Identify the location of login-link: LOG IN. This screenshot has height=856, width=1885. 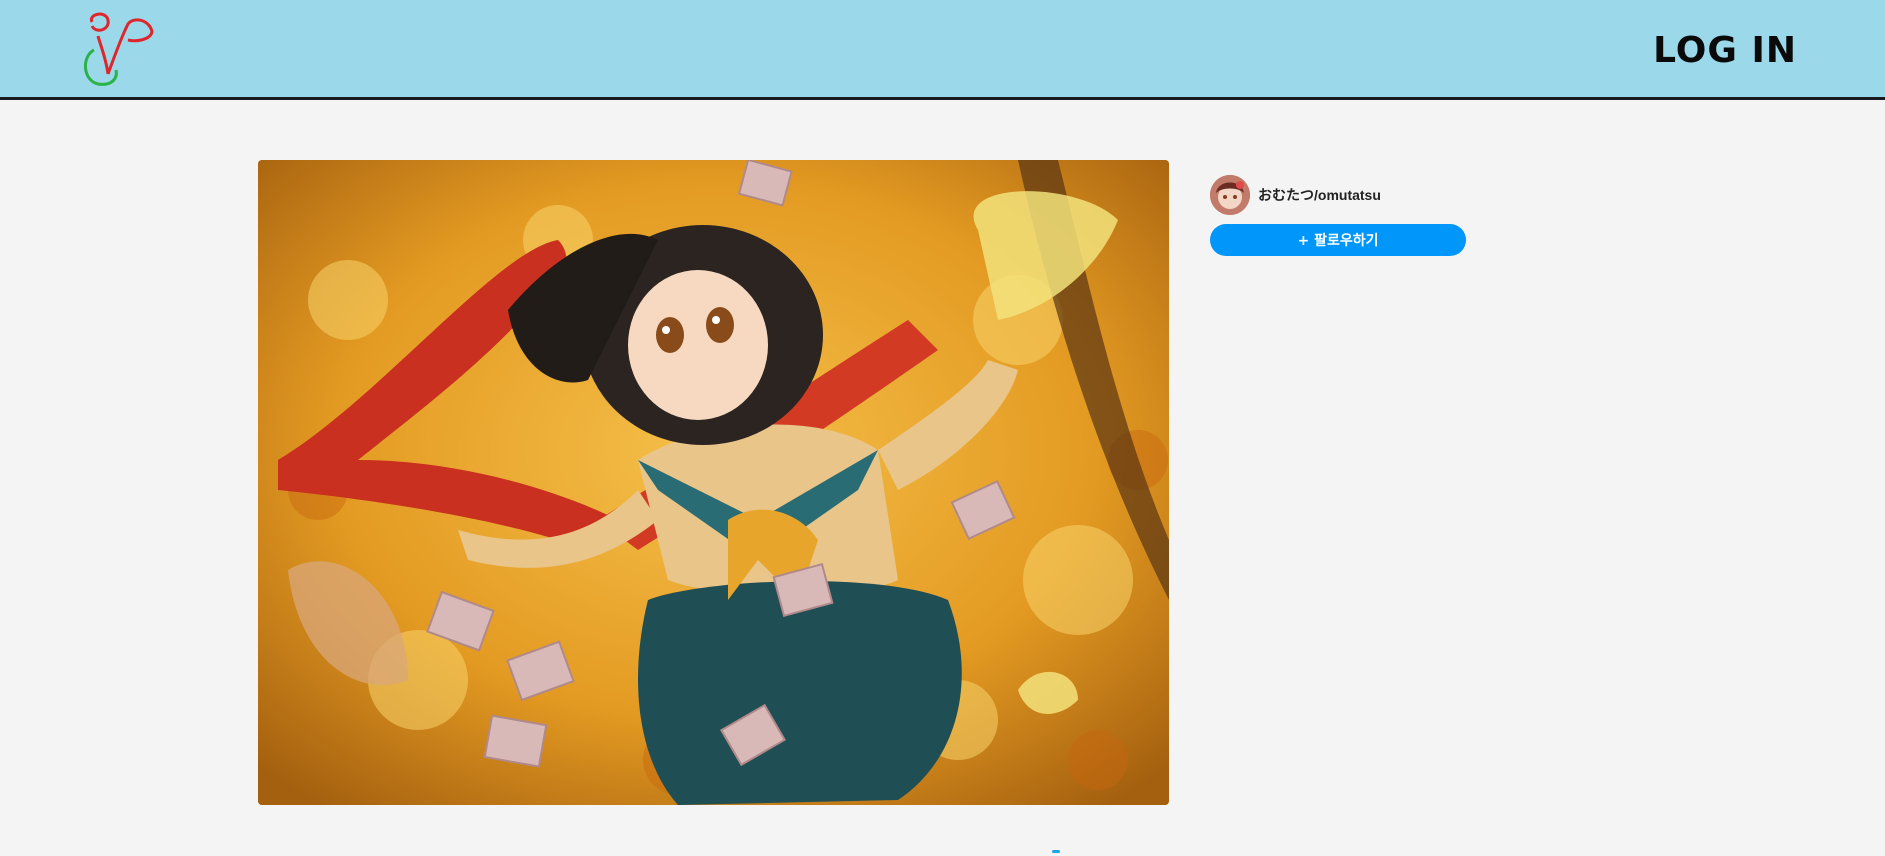
(1725, 50).